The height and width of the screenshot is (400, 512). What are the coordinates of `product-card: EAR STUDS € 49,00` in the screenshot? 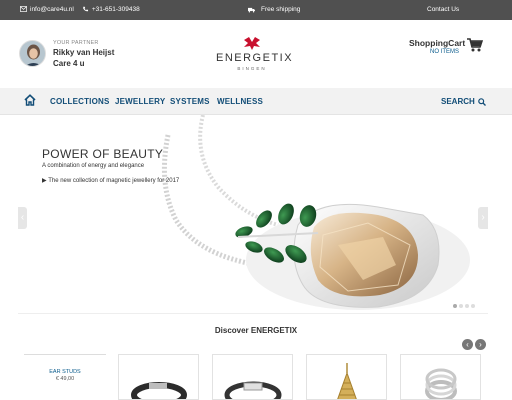 It's located at (65, 377).